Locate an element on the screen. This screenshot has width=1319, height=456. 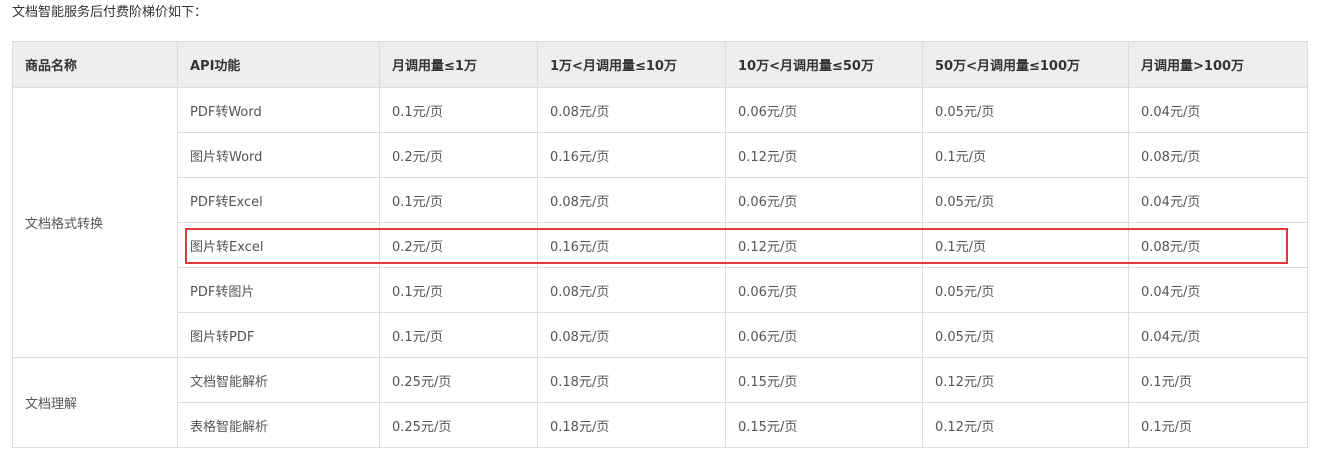
product-name-cell: 文档理解 is located at coordinates (95, 402).